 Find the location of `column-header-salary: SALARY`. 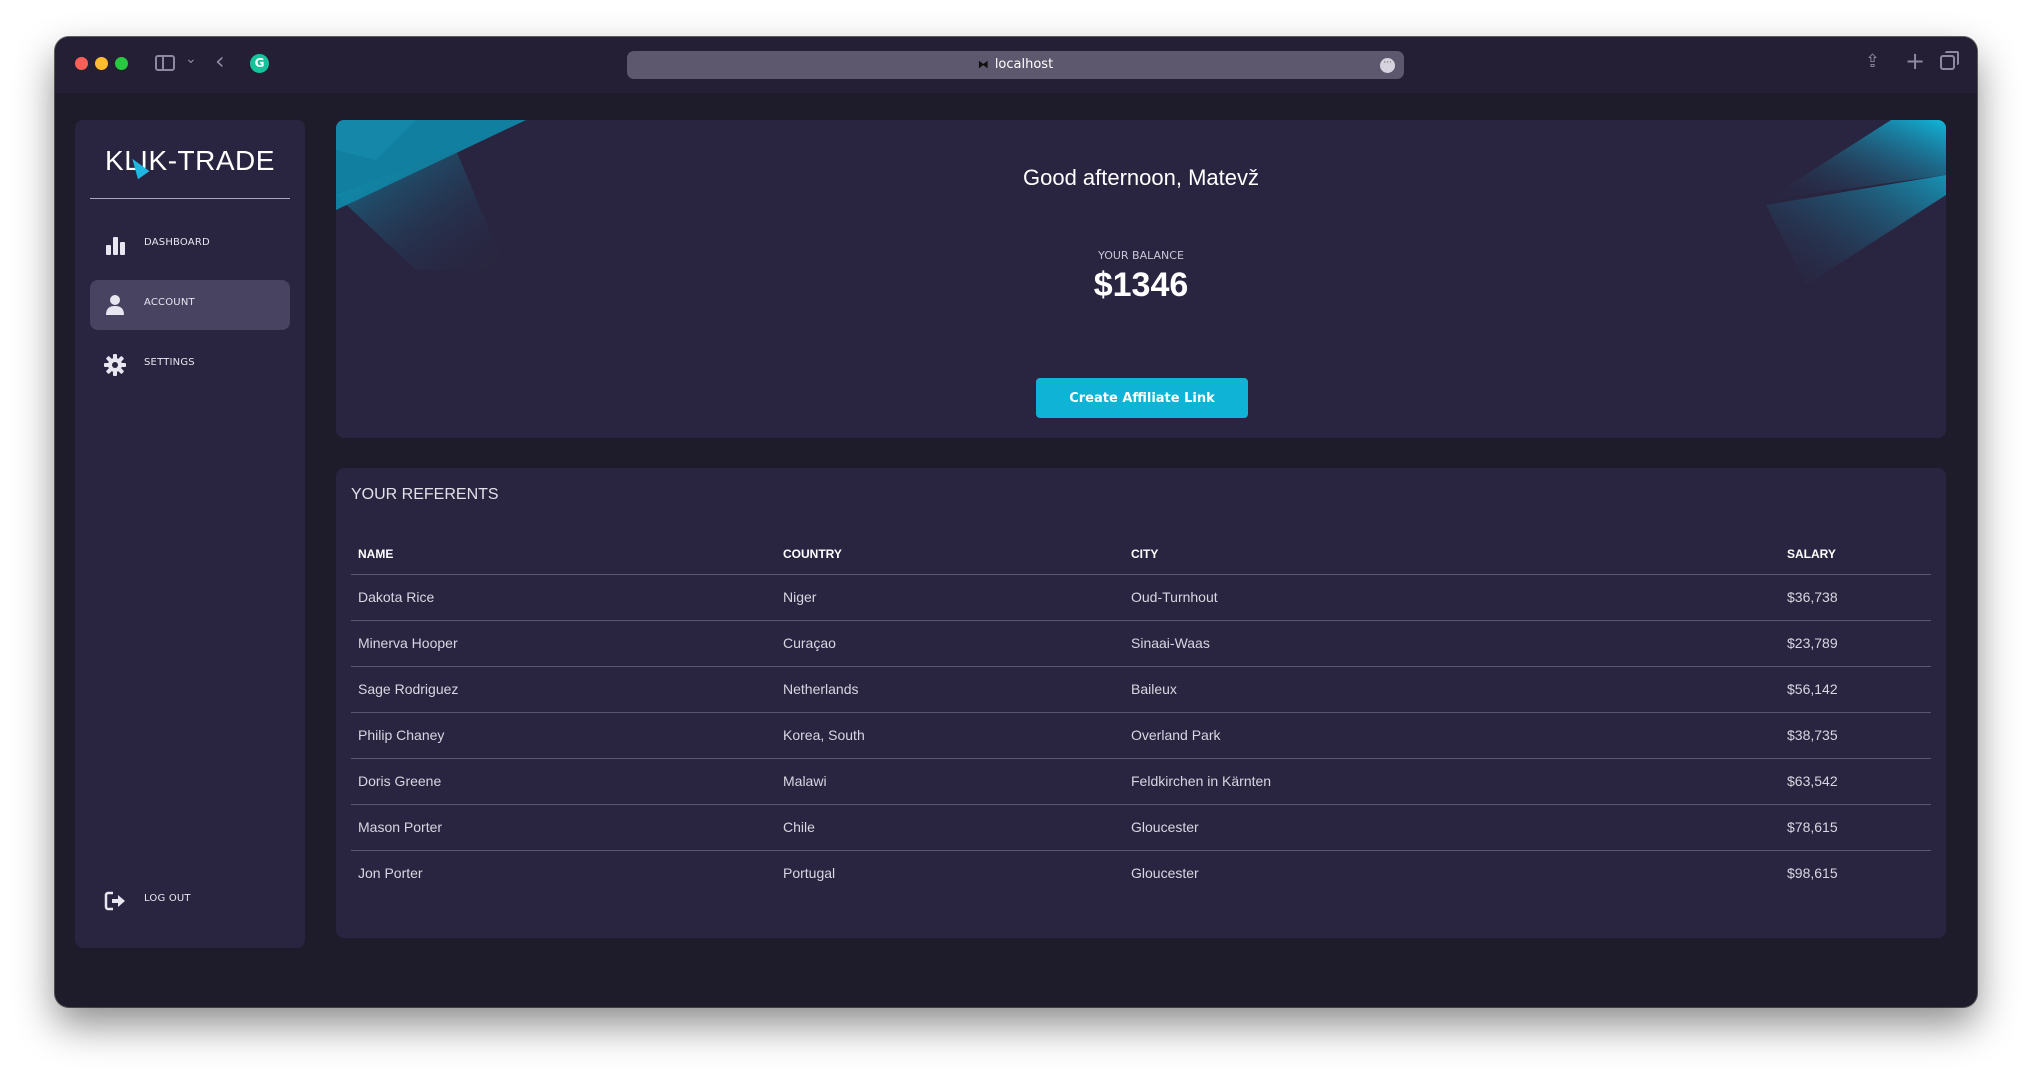

column-header-salary: SALARY is located at coordinates (1855, 554).